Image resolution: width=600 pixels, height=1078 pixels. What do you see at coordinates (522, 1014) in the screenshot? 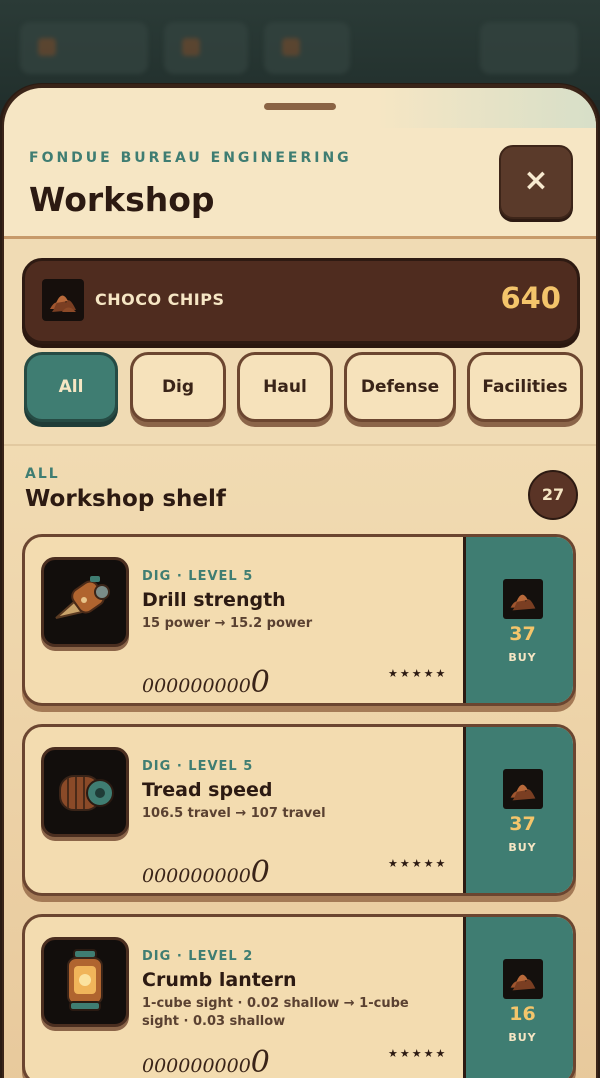
I see `item-price: 16` at bounding box center [522, 1014].